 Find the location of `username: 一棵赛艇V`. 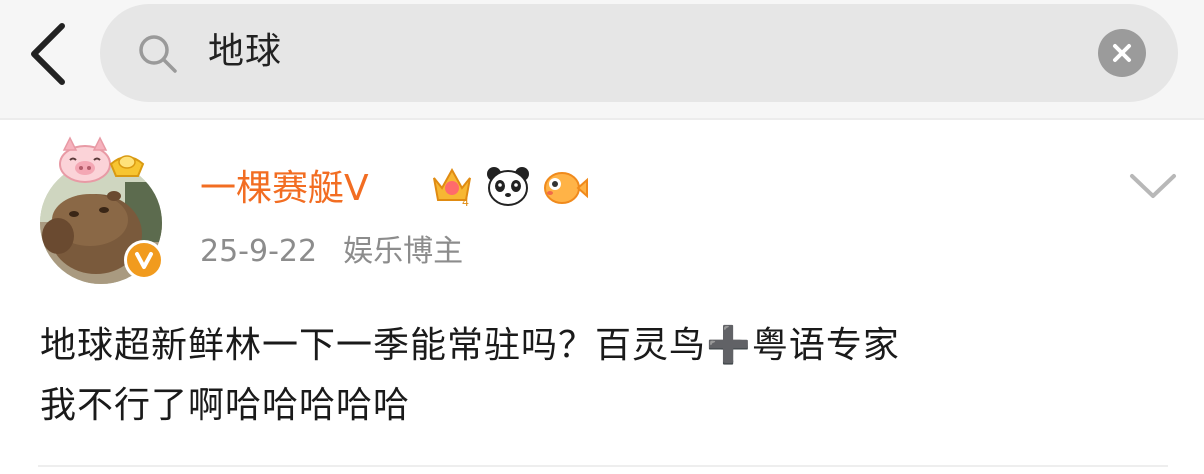

username: 一棵赛艇V is located at coordinates (284, 189).